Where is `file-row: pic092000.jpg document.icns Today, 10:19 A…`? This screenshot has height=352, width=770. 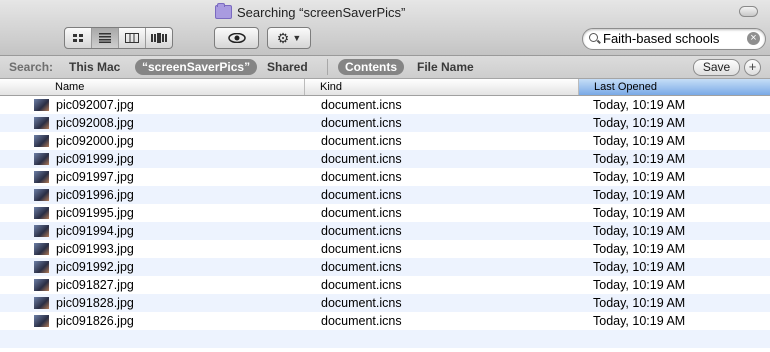 file-row: pic092000.jpg document.icns Today, 10:19 A… is located at coordinates (385, 141).